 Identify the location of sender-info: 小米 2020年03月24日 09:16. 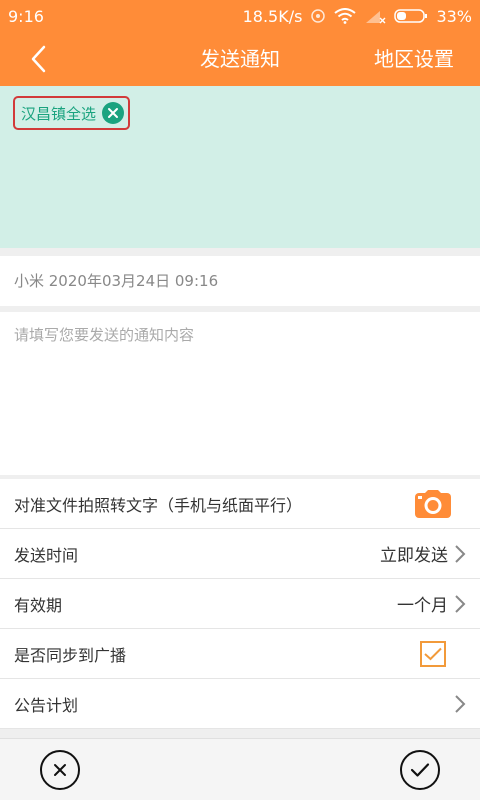
(240, 281).